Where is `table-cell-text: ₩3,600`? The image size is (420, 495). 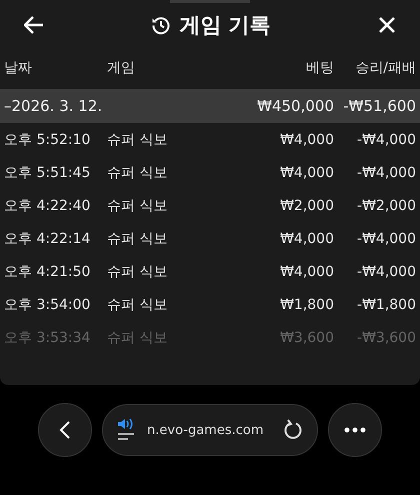
table-cell-text: ₩3,600 is located at coordinates (306, 338).